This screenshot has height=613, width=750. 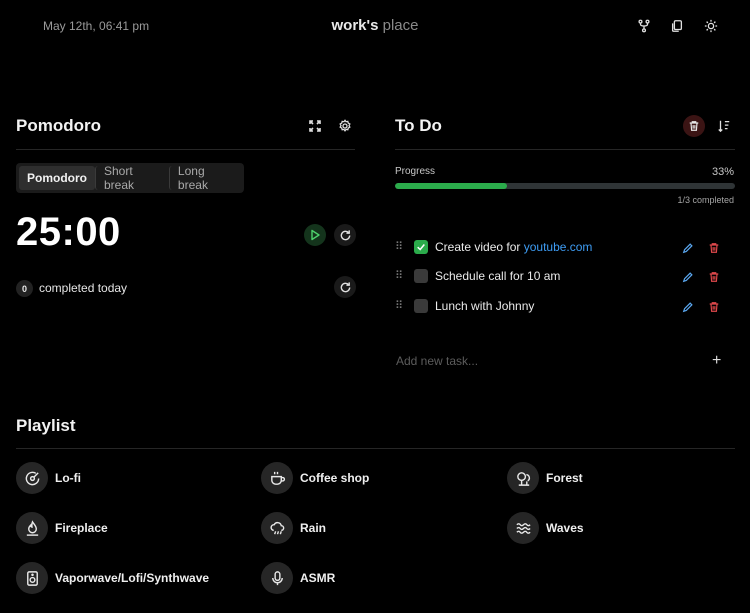 What do you see at coordinates (32, 478) in the screenshot?
I see `vinyl-icon` at bounding box center [32, 478].